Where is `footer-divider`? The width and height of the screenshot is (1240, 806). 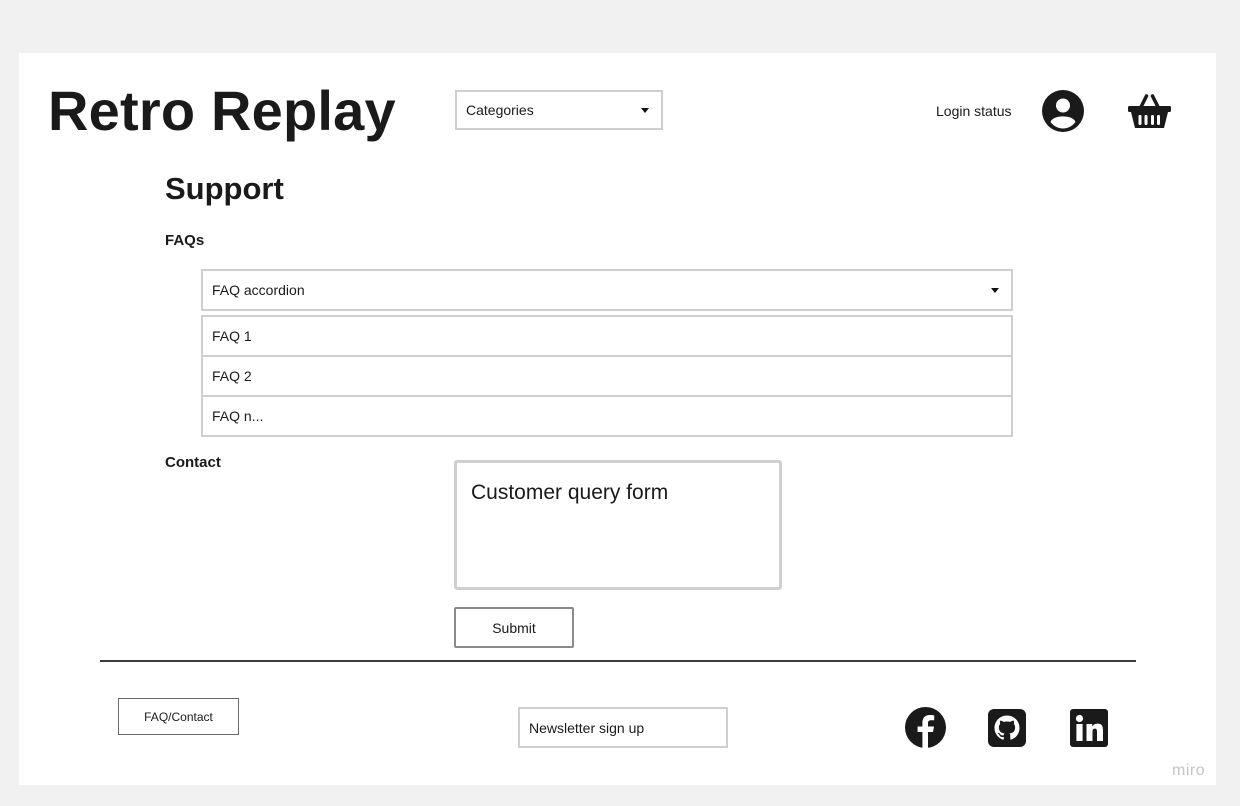
footer-divider is located at coordinates (618, 661).